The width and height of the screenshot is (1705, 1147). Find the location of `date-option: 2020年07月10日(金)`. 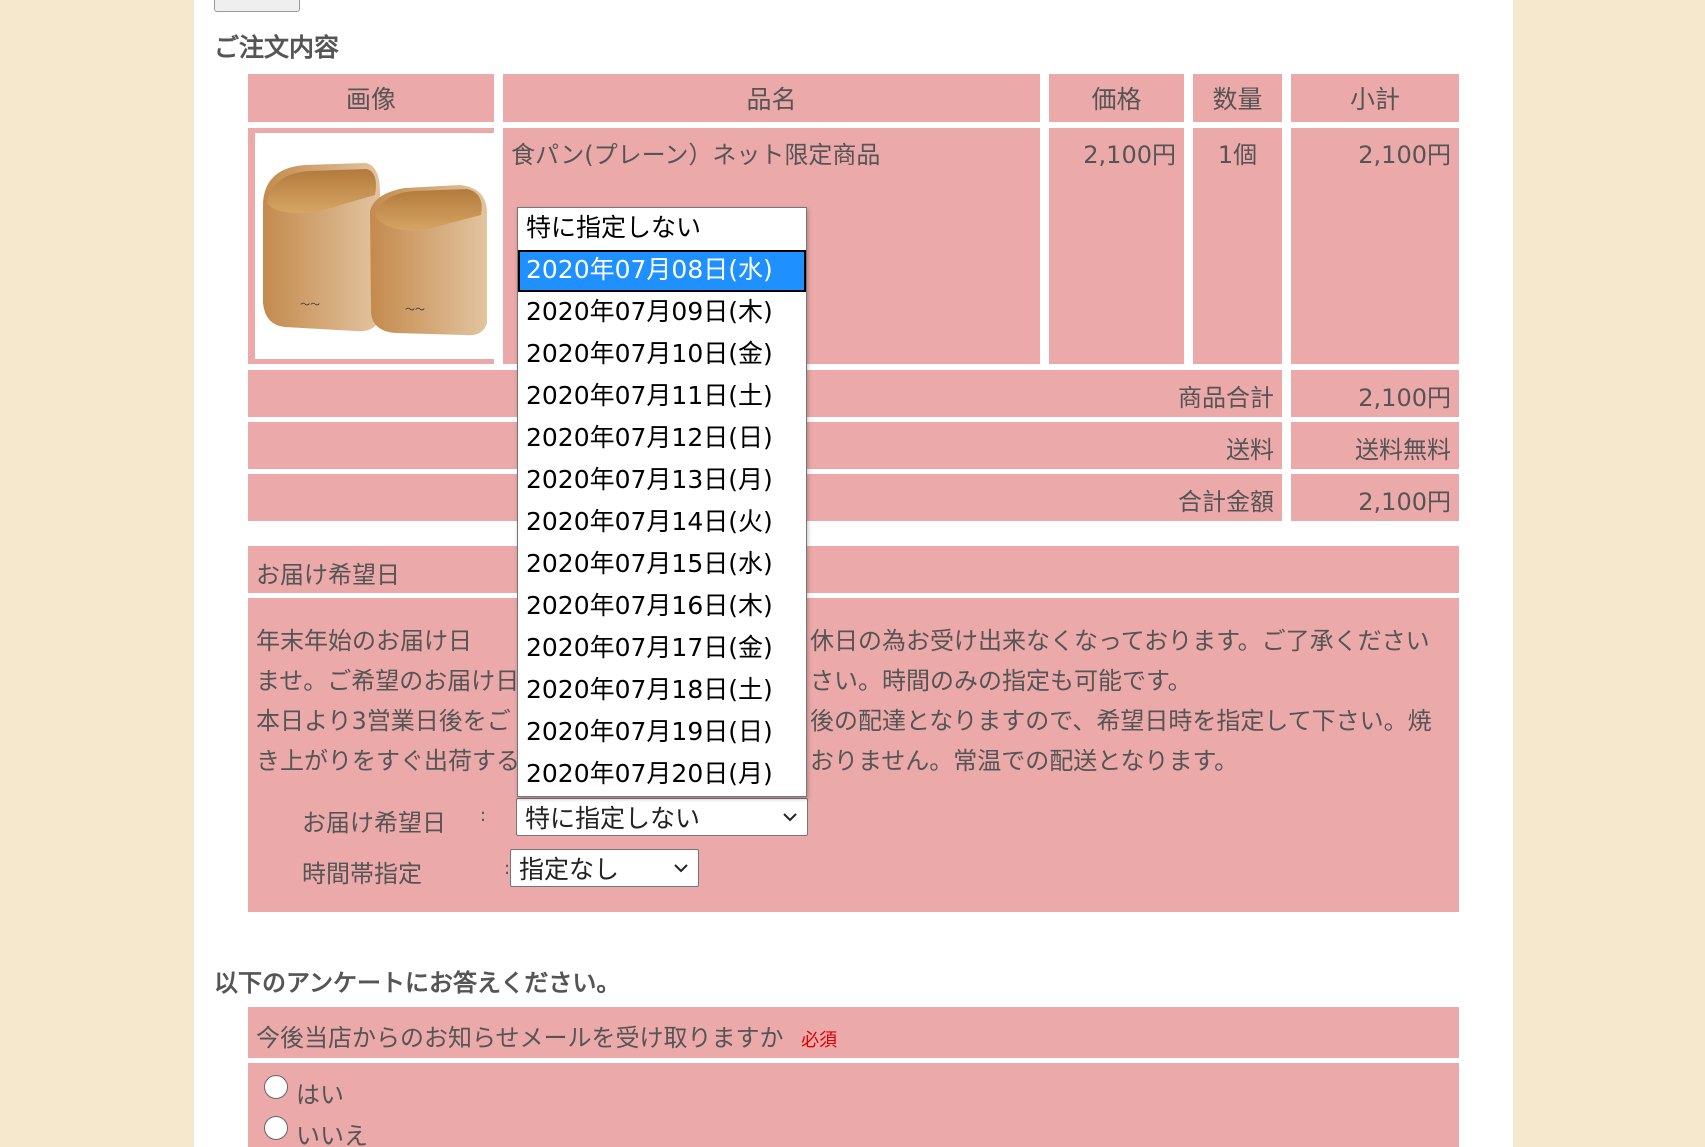

date-option: 2020年07月10日(金) is located at coordinates (662, 355).